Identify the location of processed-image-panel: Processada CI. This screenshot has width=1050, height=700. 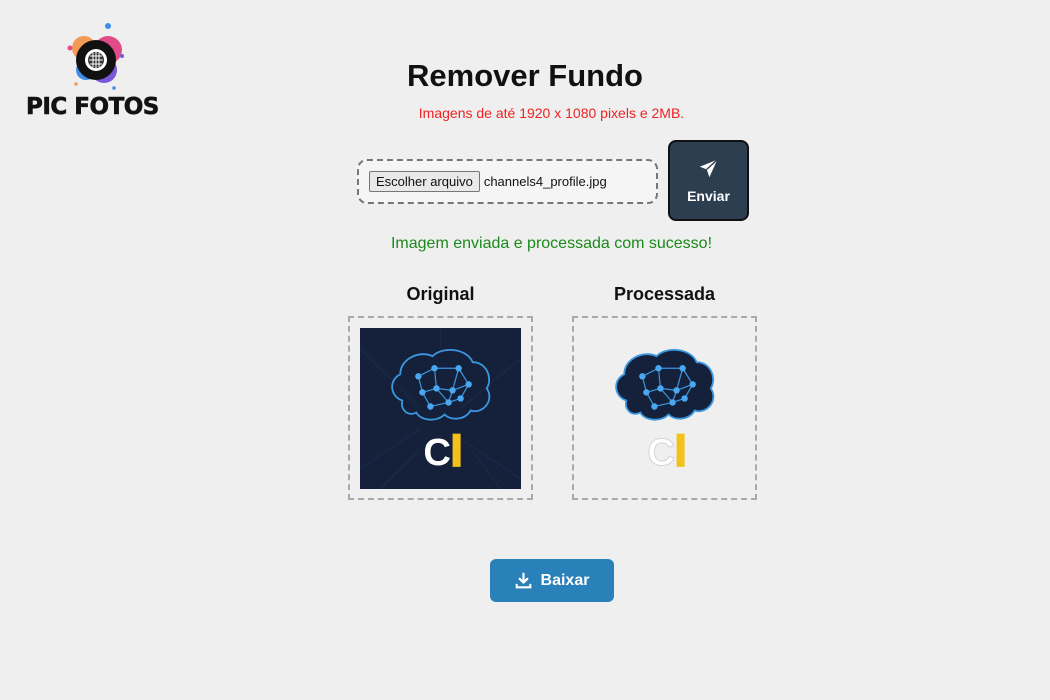
(664, 392).